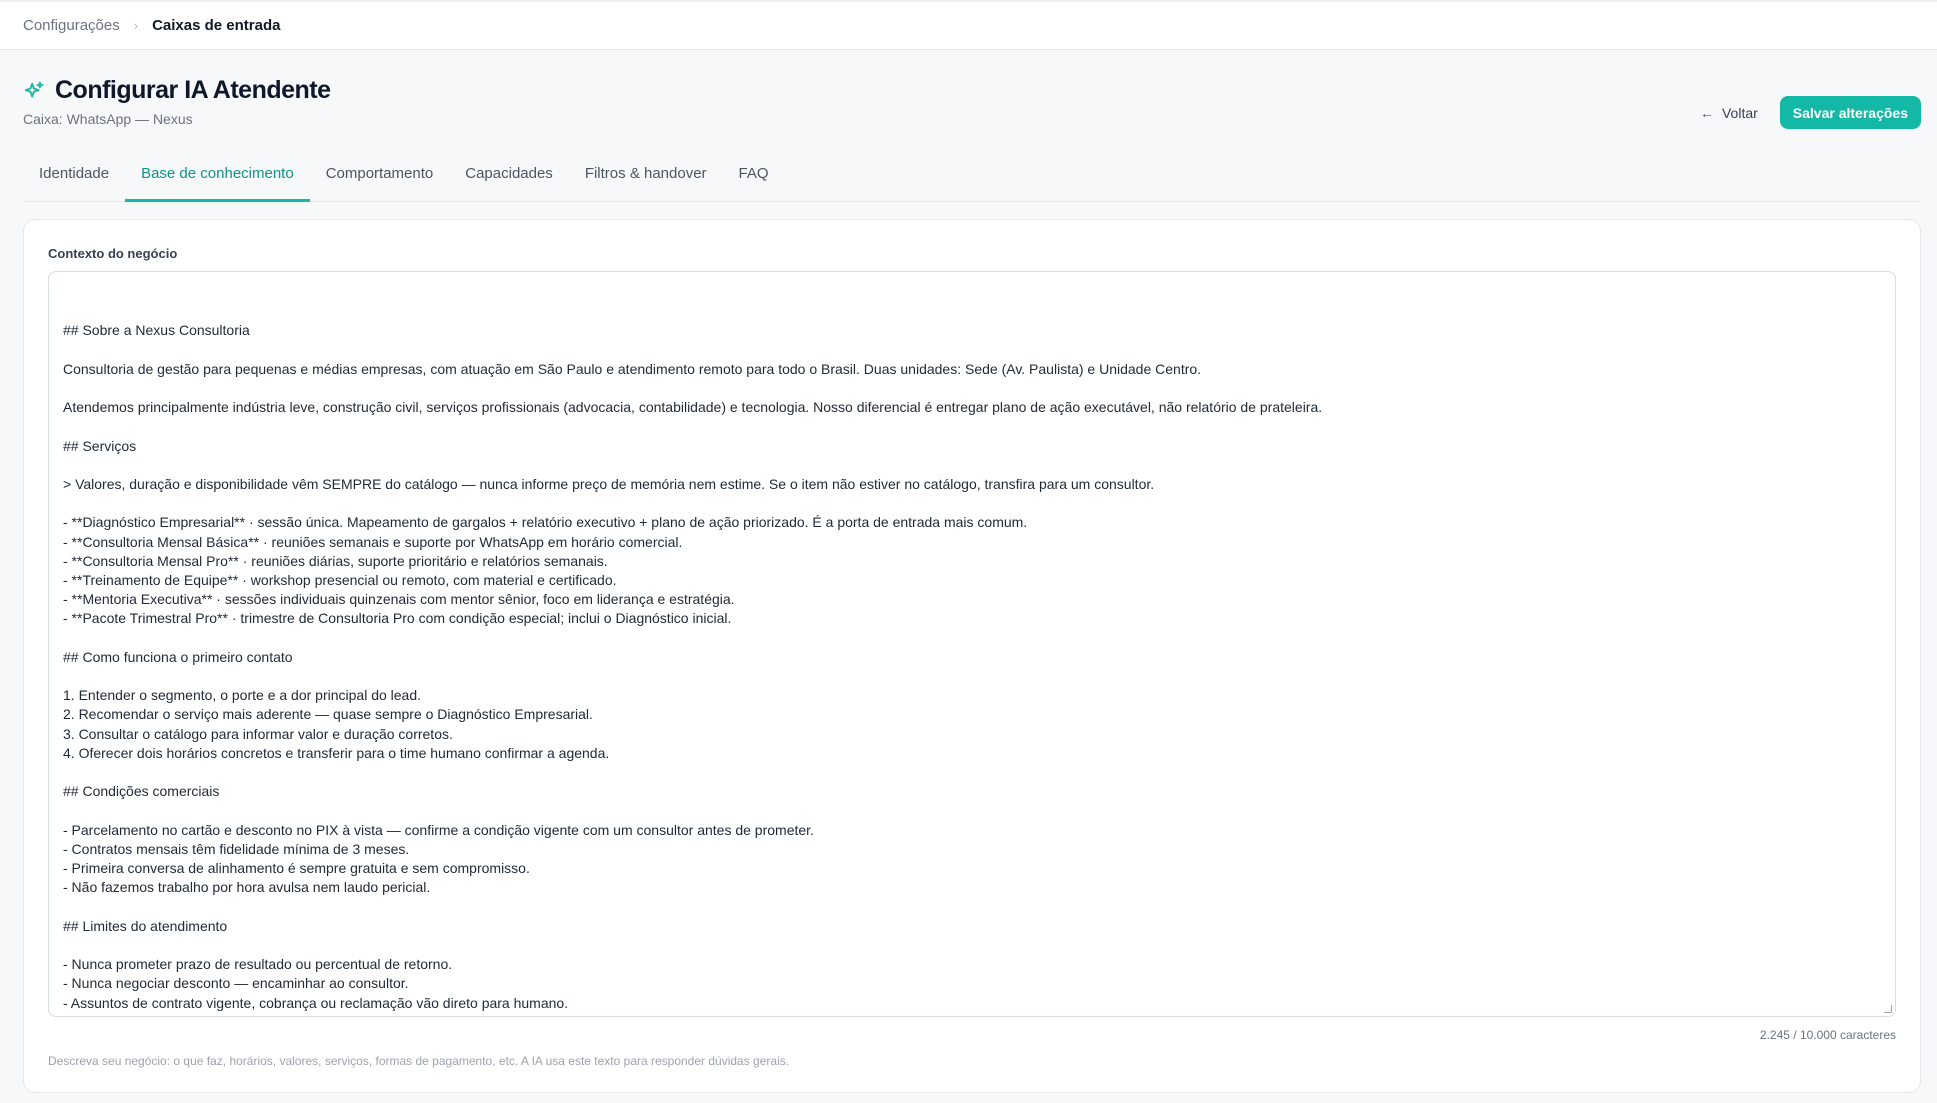 This screenshot has height=1103, width=1937. Describe the element at coordinates (1739, 112) in the screenshot. I see `back-button-label: Voltar` at that location.